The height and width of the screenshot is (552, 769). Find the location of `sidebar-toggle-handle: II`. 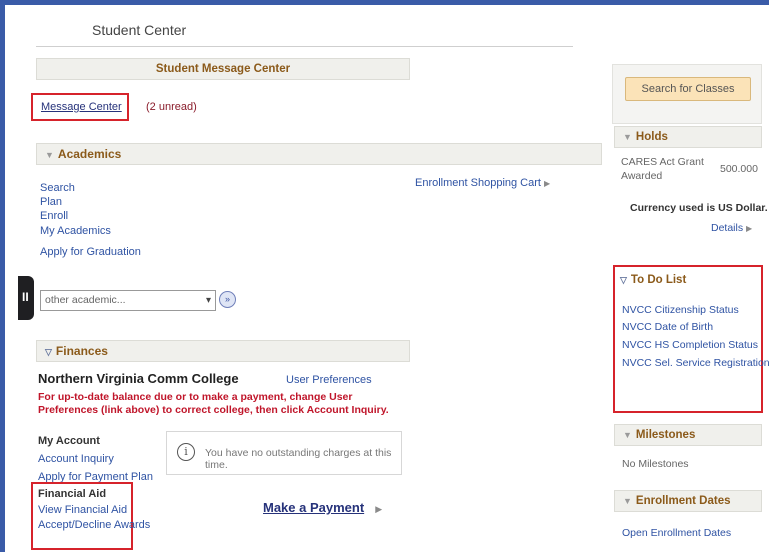

sidebar-toggle-handle: II is located at coordinates (26, 298).